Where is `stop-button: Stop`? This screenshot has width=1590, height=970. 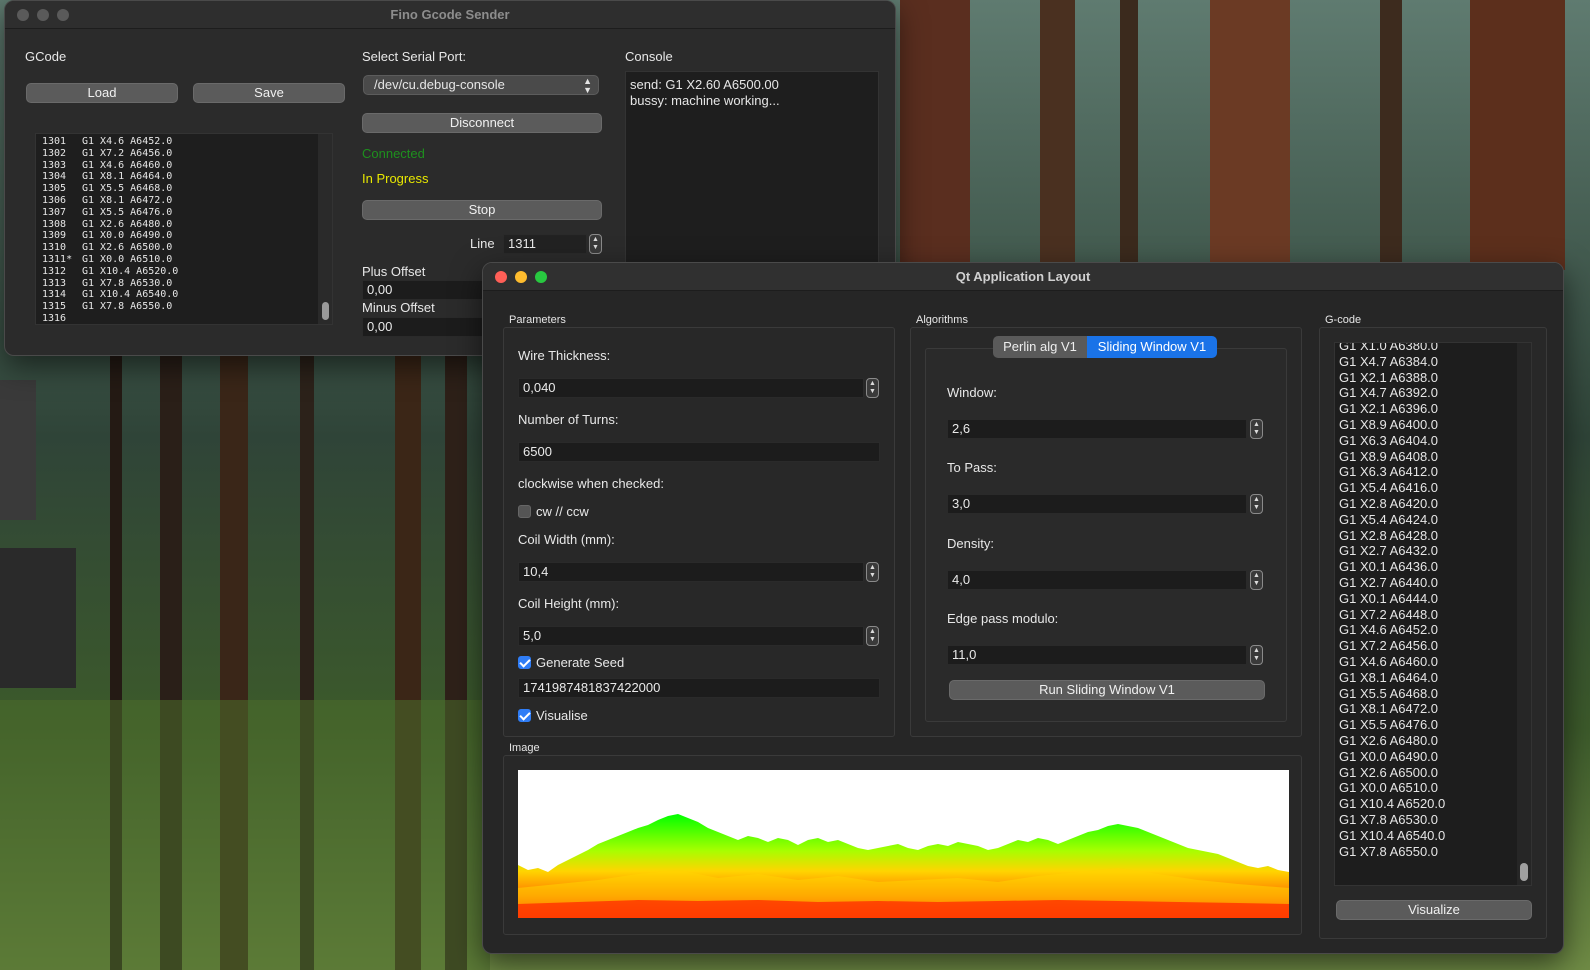
stop-button: Stop is located at coordinates (482, 210).